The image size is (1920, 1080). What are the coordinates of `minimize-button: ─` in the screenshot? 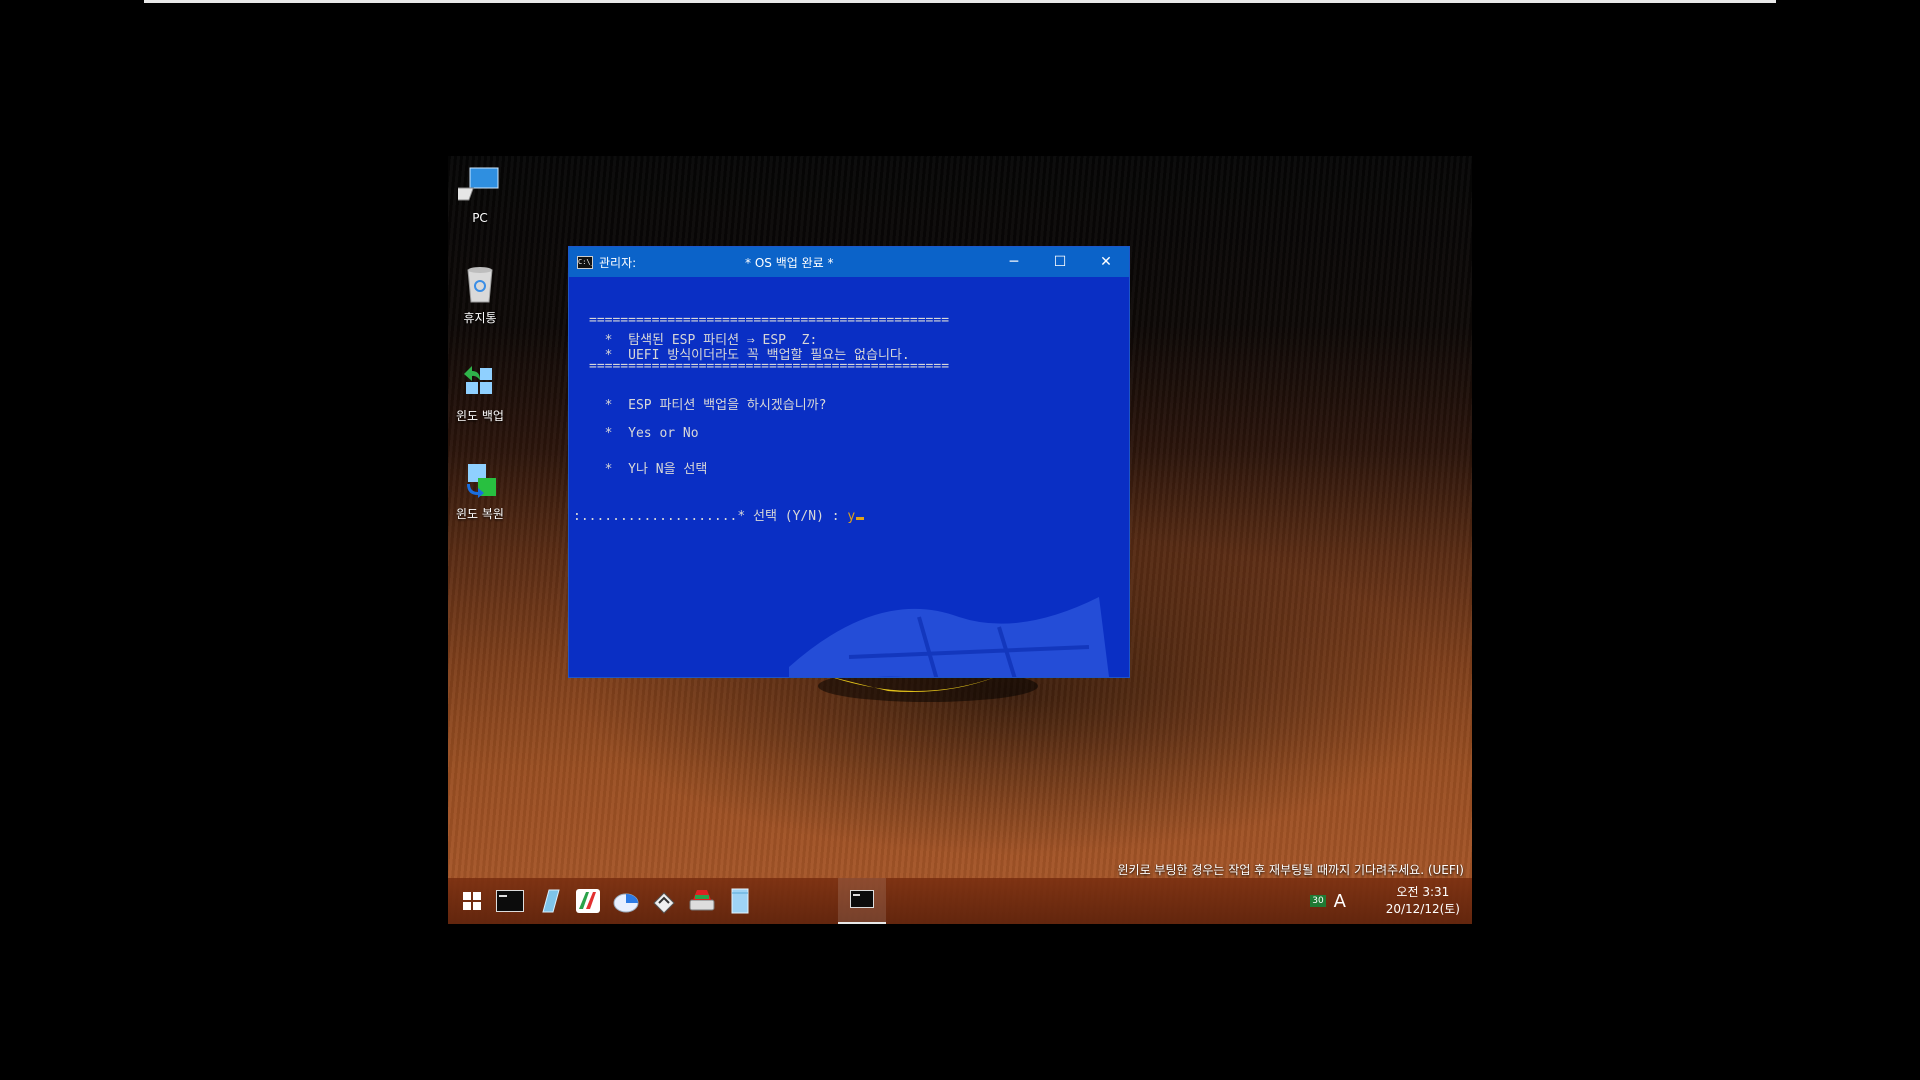 It's located at (1014, 262).